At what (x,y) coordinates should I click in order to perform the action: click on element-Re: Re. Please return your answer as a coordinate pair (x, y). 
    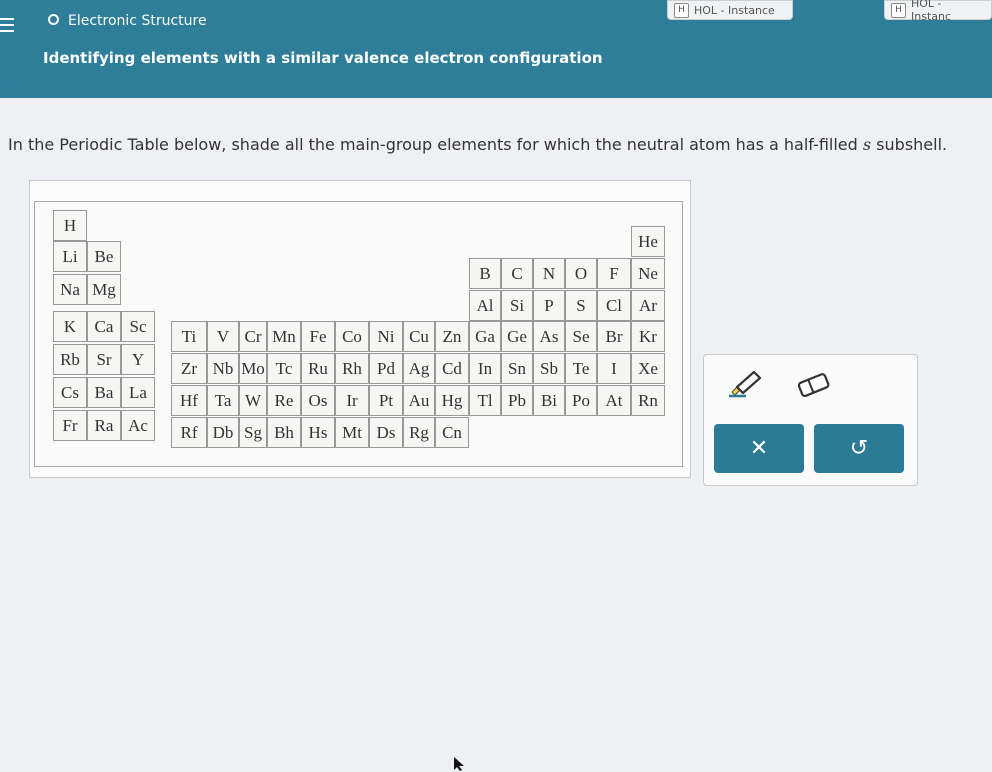
    Looking at the image, I should click on (284, 400).